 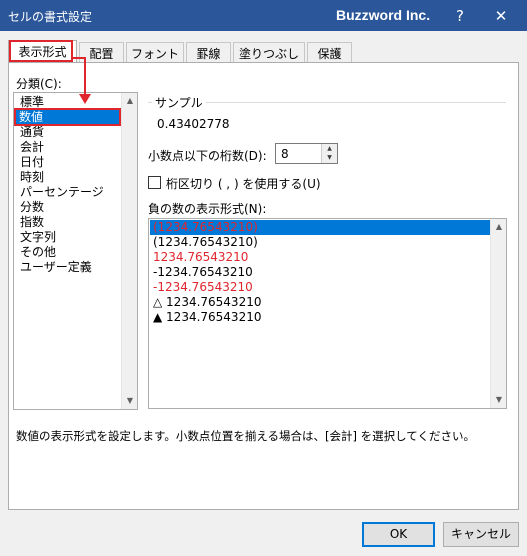 I want to click on negative-item: 1234.76543210, so click(x=200, y=257).